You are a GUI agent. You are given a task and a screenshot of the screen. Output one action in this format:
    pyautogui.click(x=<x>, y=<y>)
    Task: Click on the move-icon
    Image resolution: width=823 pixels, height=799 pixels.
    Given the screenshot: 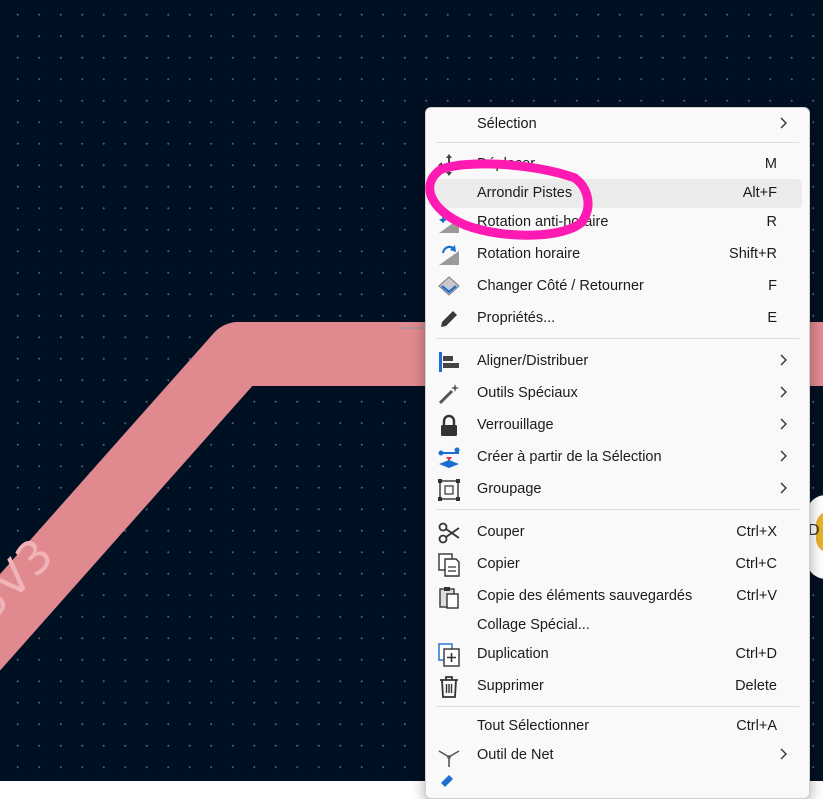 What is the action you would take?
    pyautogui.click(x=449, y=165)
    